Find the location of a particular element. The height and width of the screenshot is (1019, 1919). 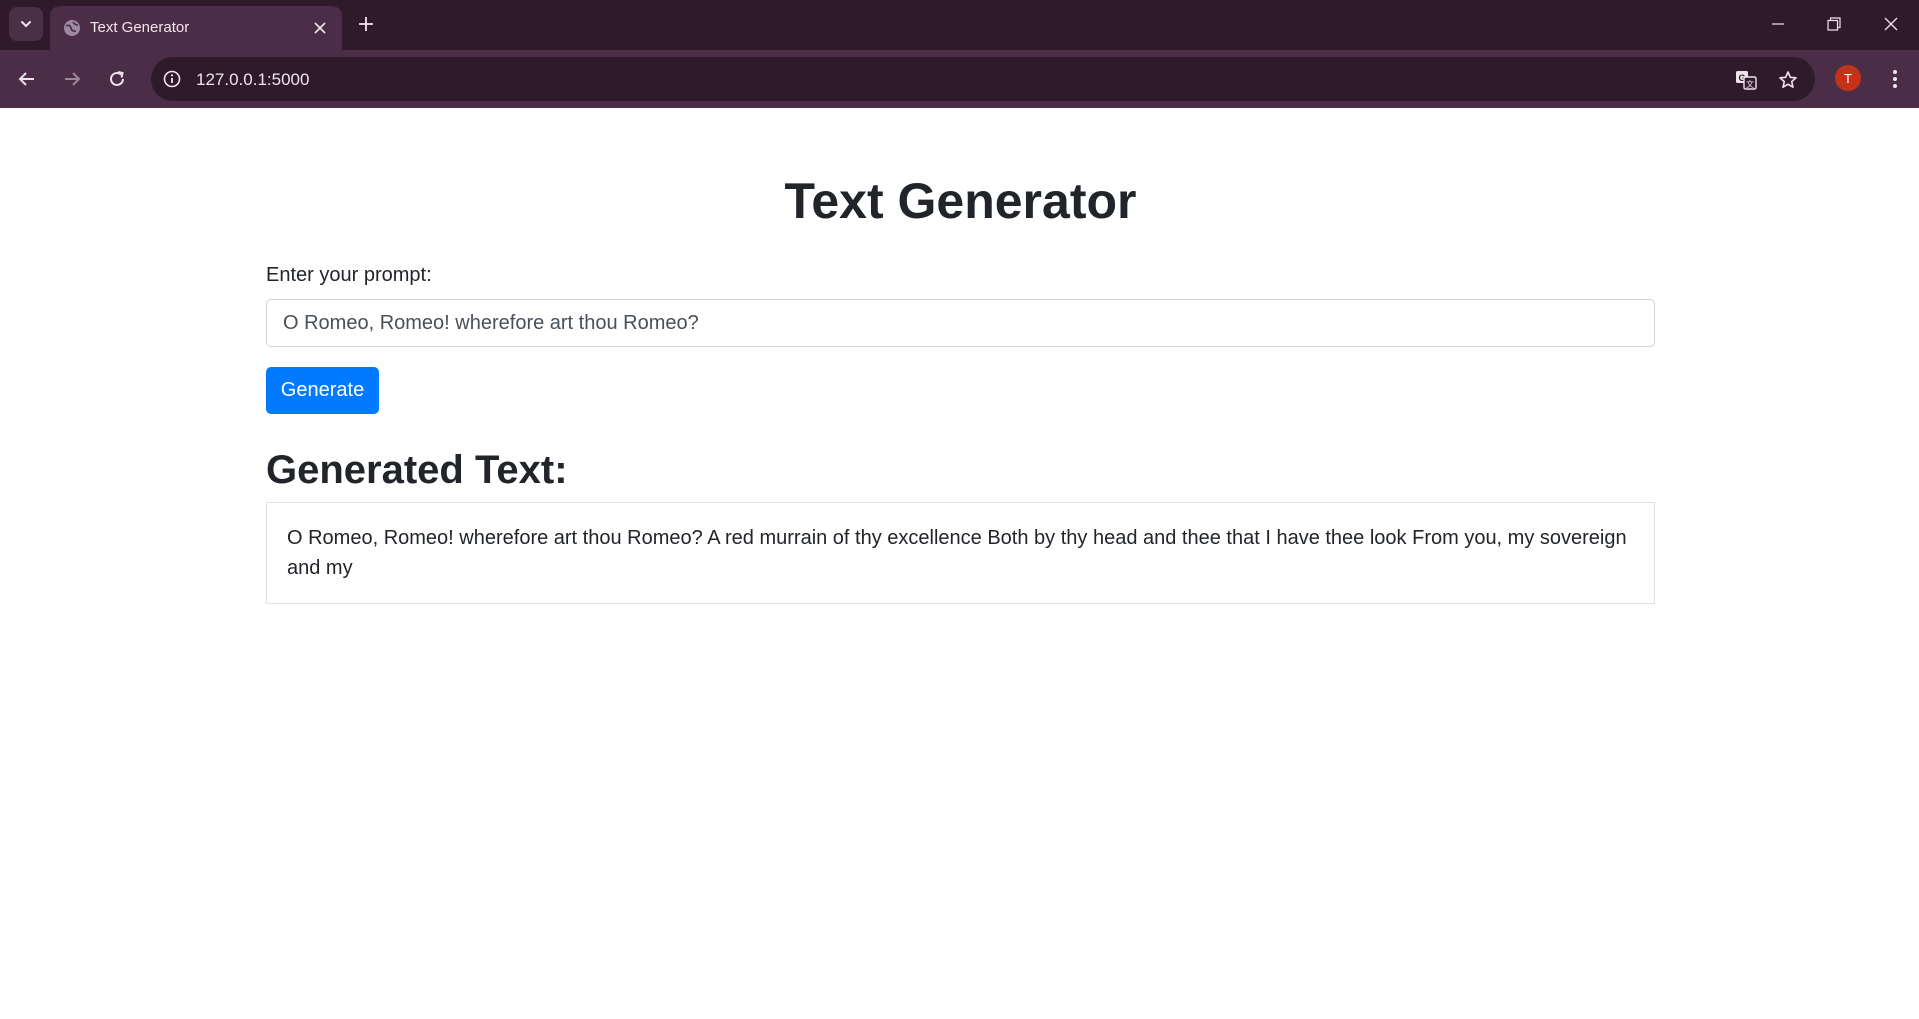

arrow-left-icon is located at coordinates (26, 79).